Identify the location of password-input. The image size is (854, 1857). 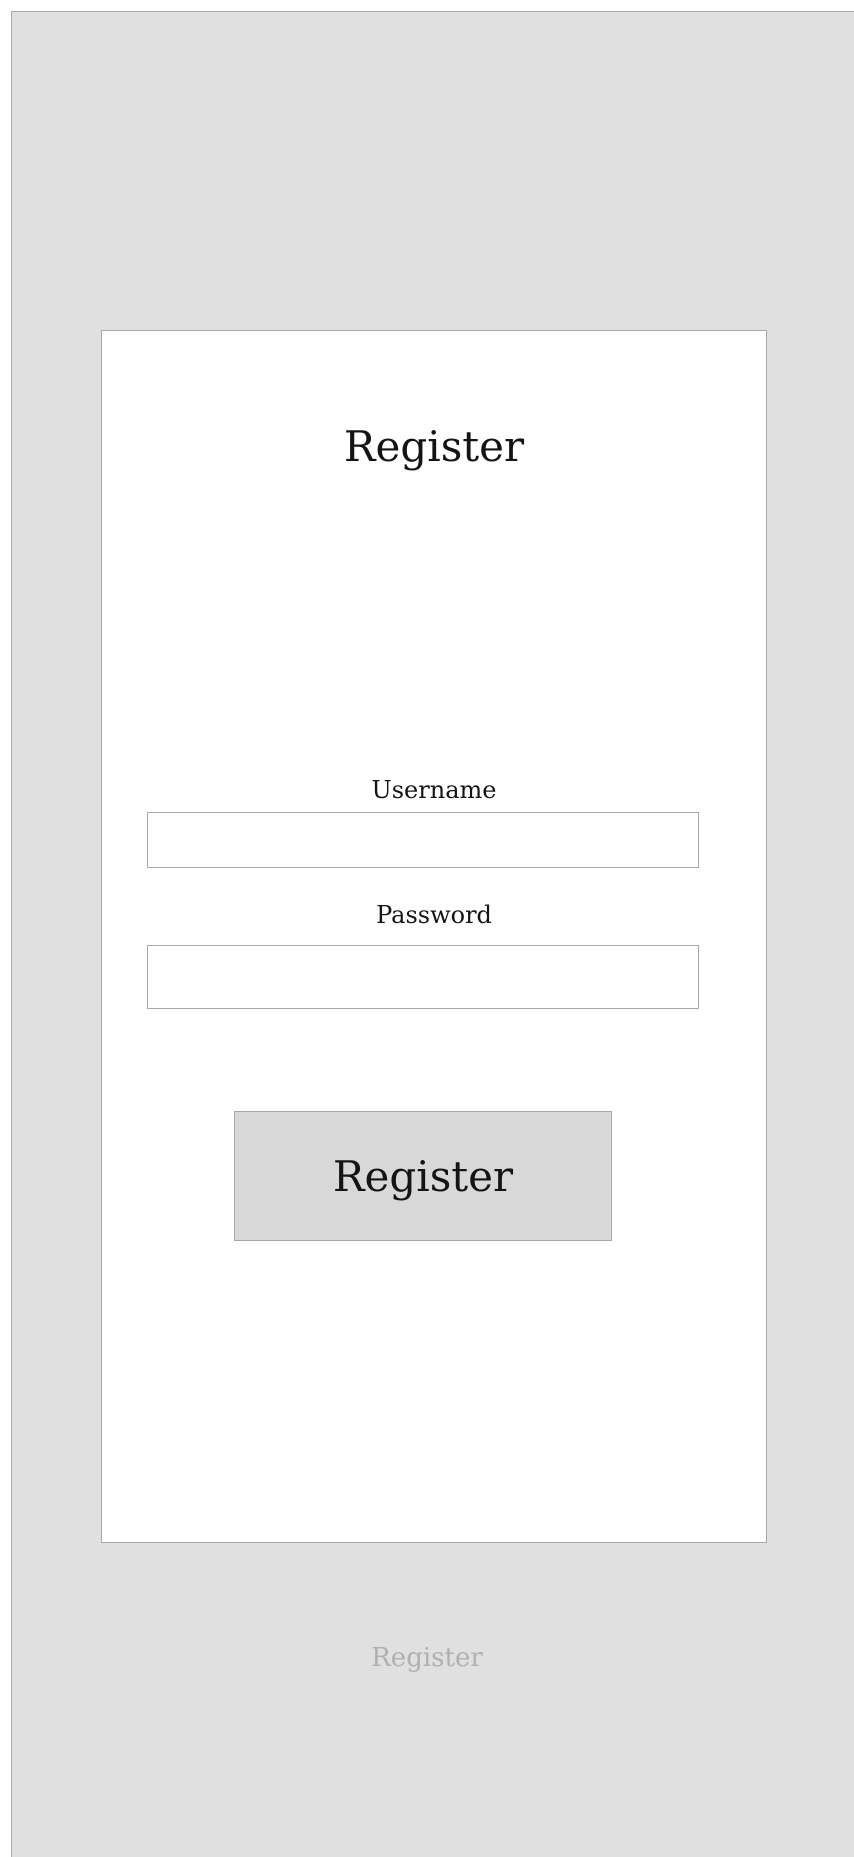
(423, 977).